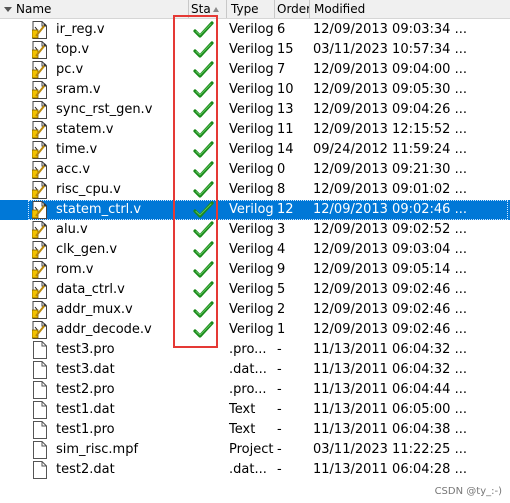 This screenshot has width=510, height=503. What do you see at coordinates (90, 289) in the screenshot?
I see `file-name: data_ctrl.v` at bounding box center [90, 289].